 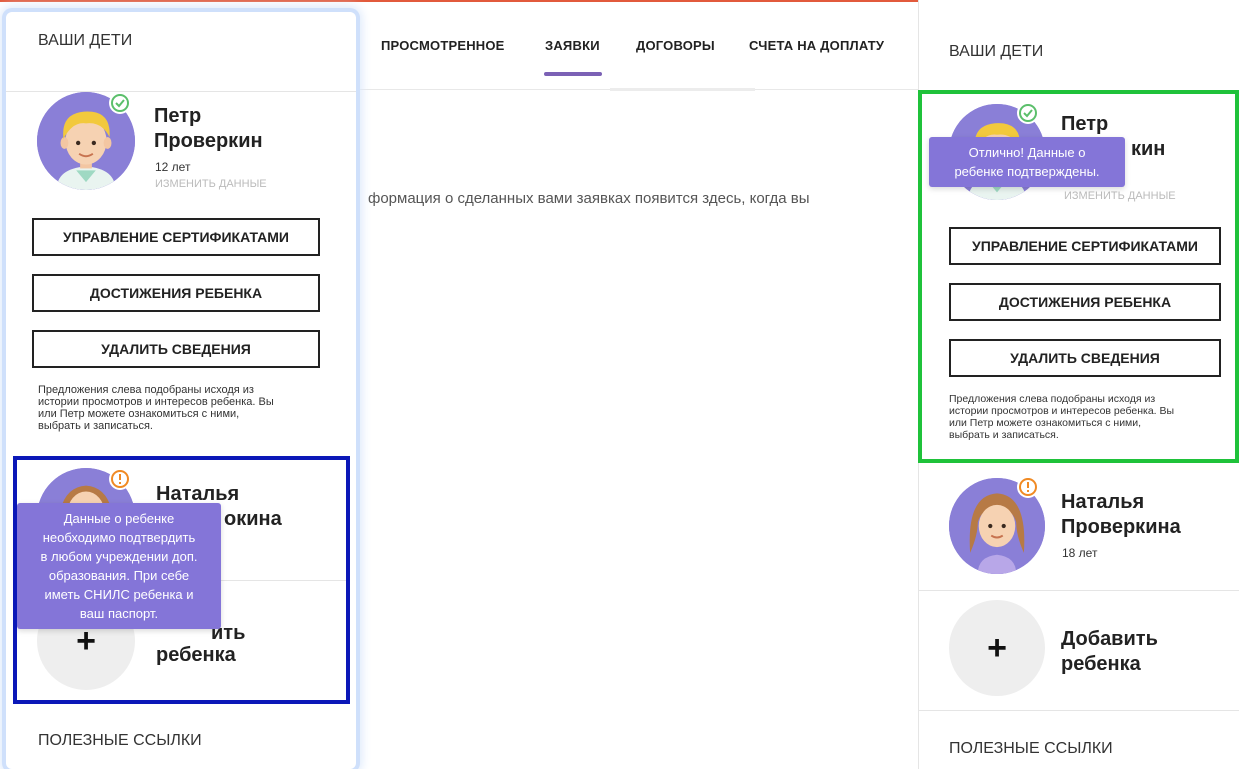 I want to click on child1-age: 12 лет, so click(x=173, y=167).